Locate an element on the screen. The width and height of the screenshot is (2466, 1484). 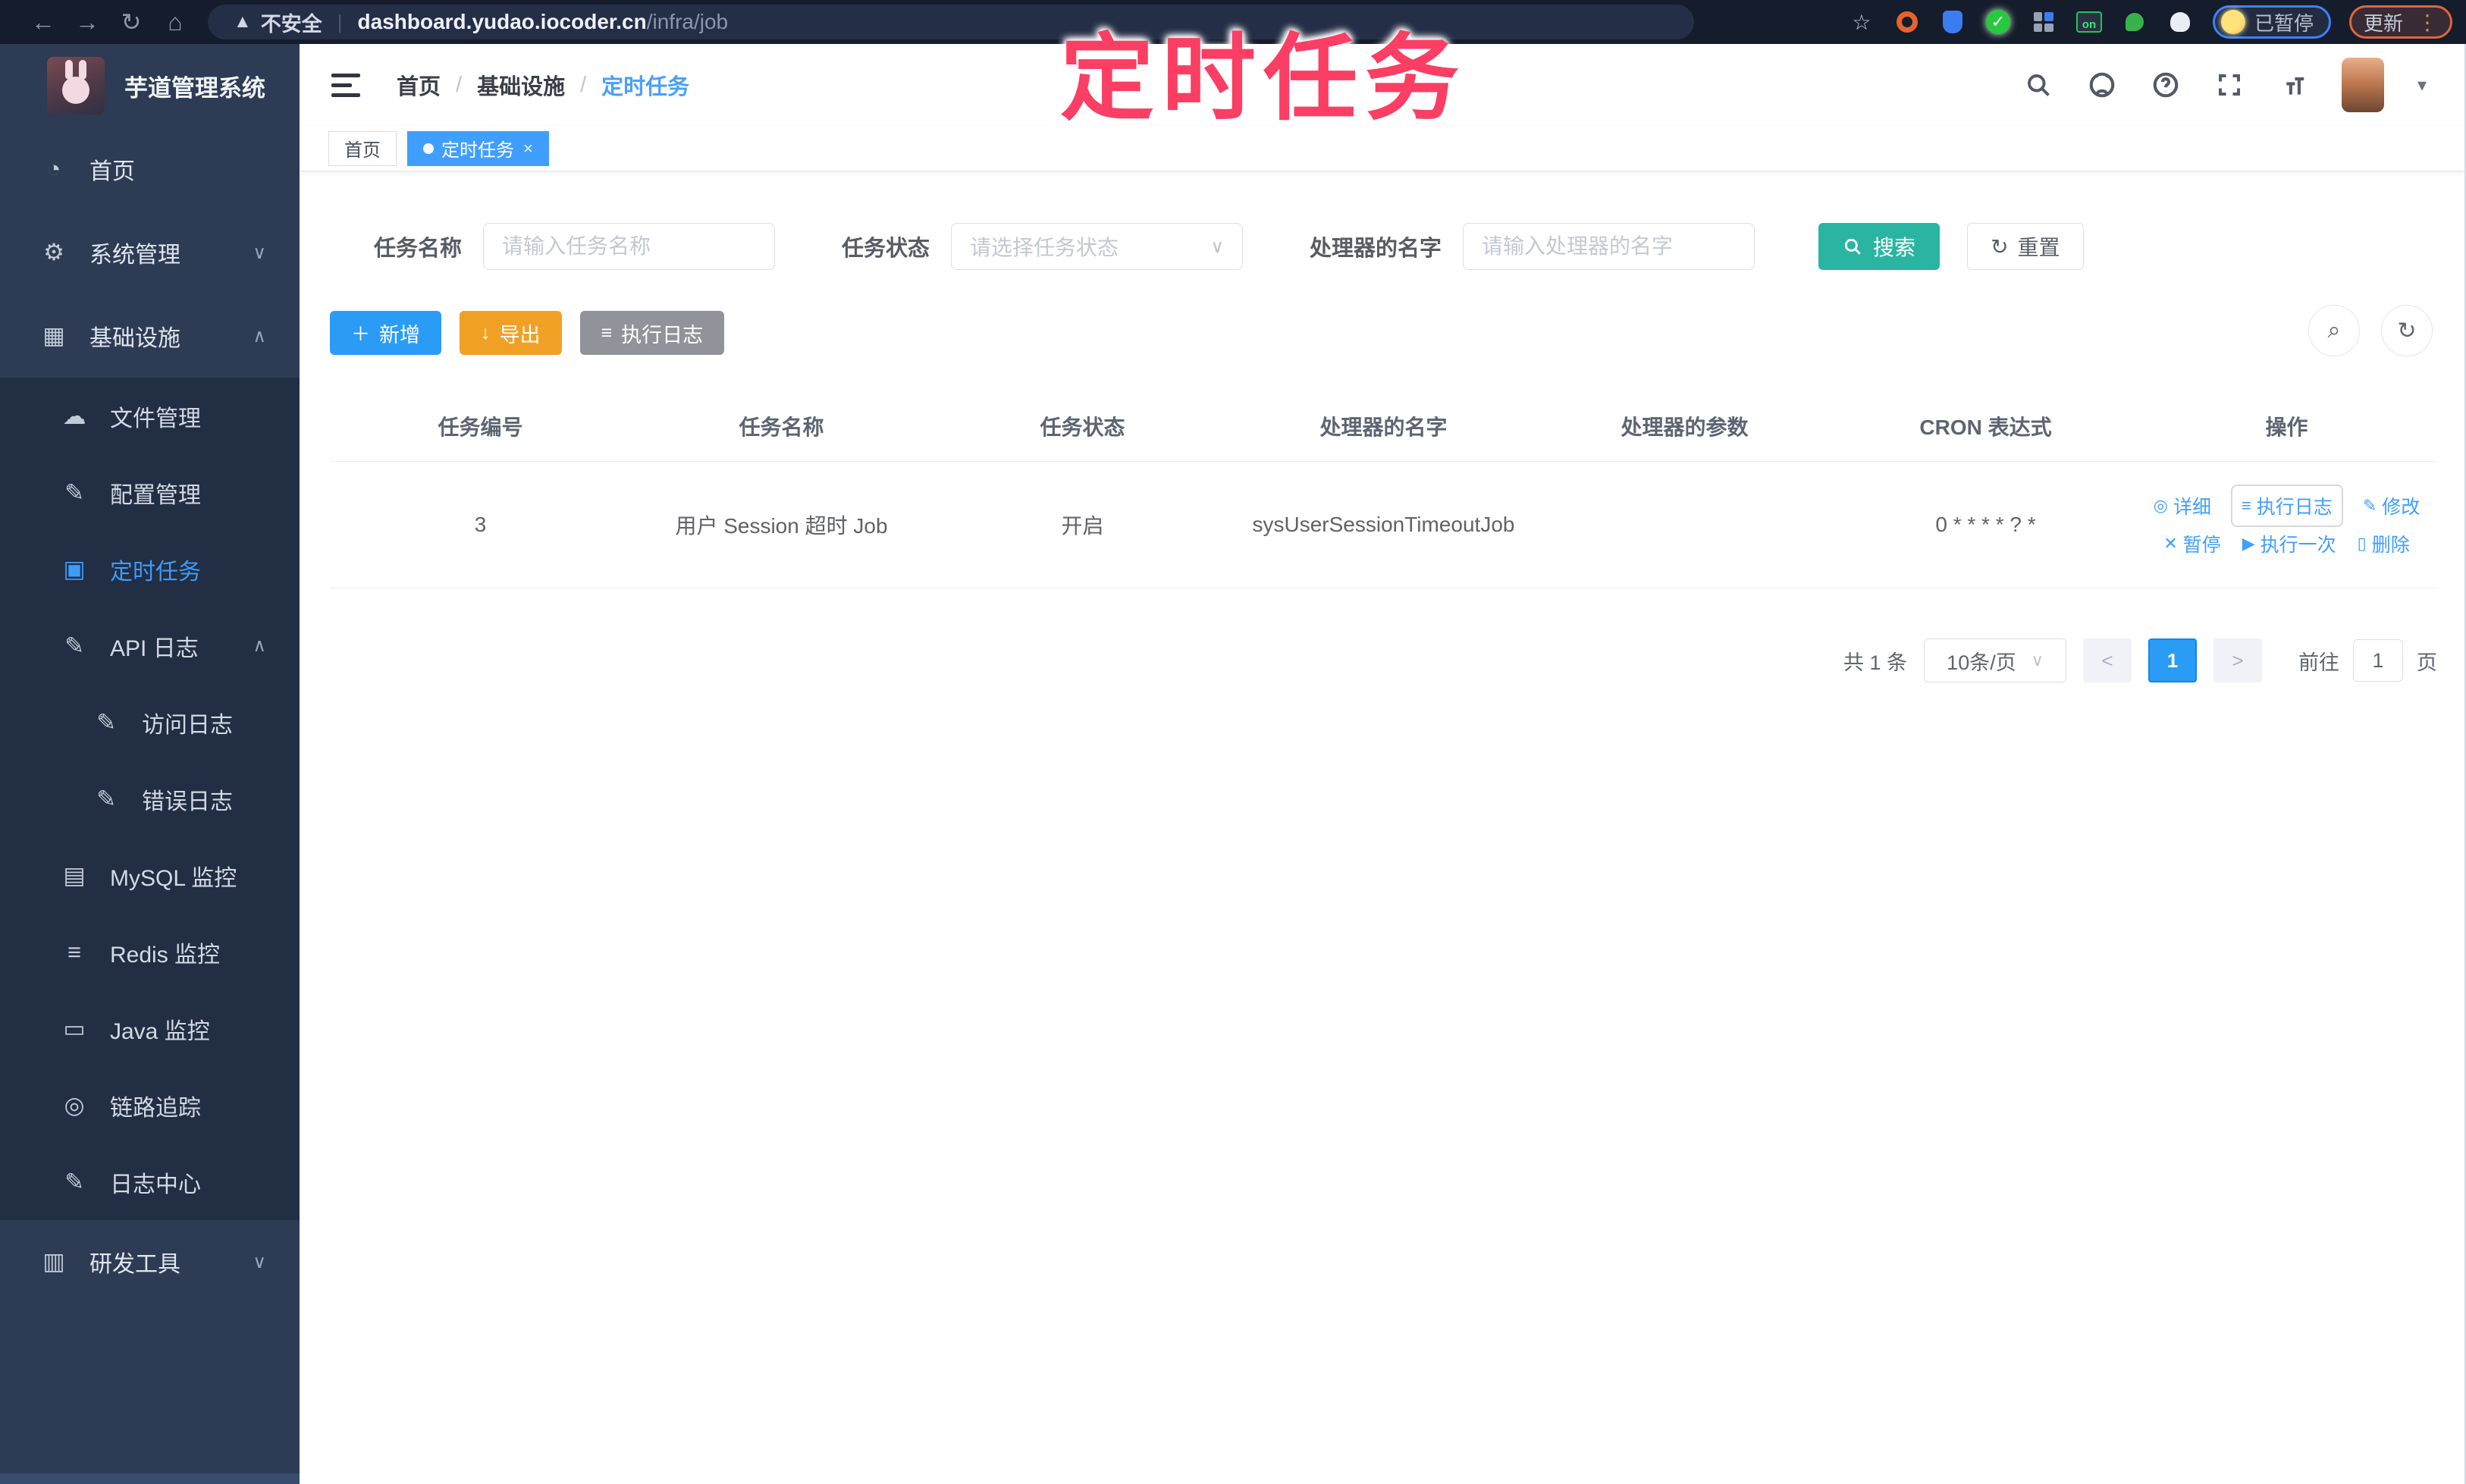
search-toggle-icon: ⌕ is located at coordinates (2334, 331).